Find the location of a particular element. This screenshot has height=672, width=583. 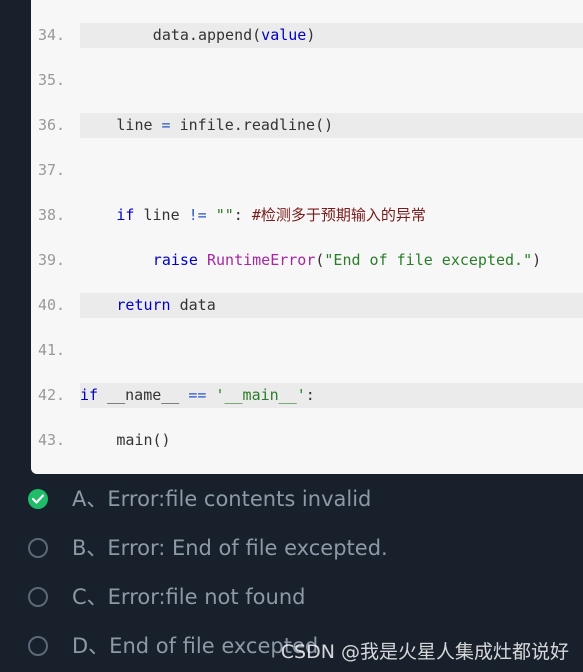

line-number: 34. is located at coordinates (52, 35).